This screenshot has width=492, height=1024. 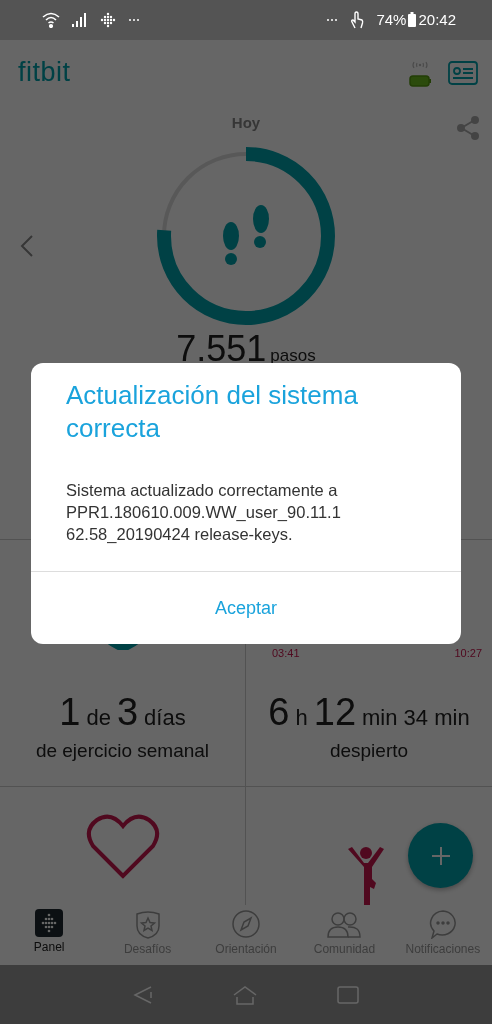 What do you see at coordinates (279, 713) in the screenshot?
I see `stat-value: 6` at bounding box center [279, 713].